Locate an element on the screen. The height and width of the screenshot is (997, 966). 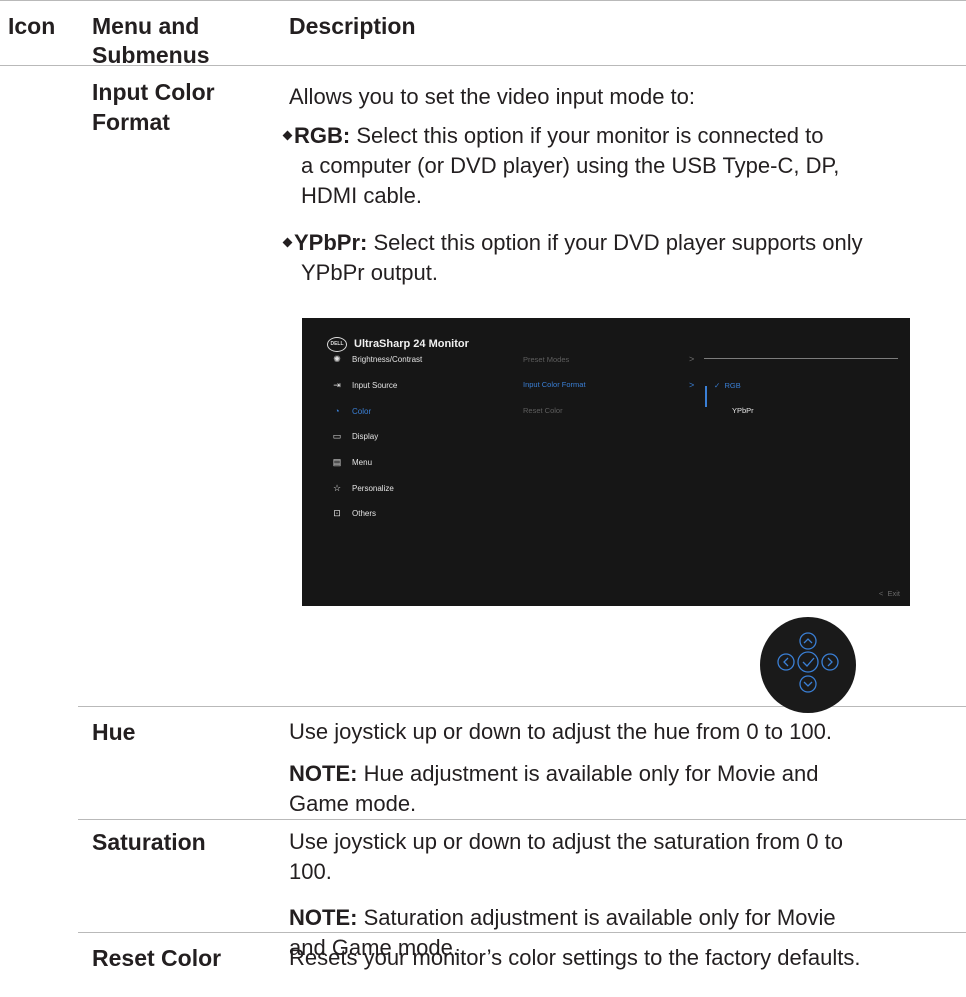
column-header-menu: Menu and Submenus is located at coordinates (151, 41).